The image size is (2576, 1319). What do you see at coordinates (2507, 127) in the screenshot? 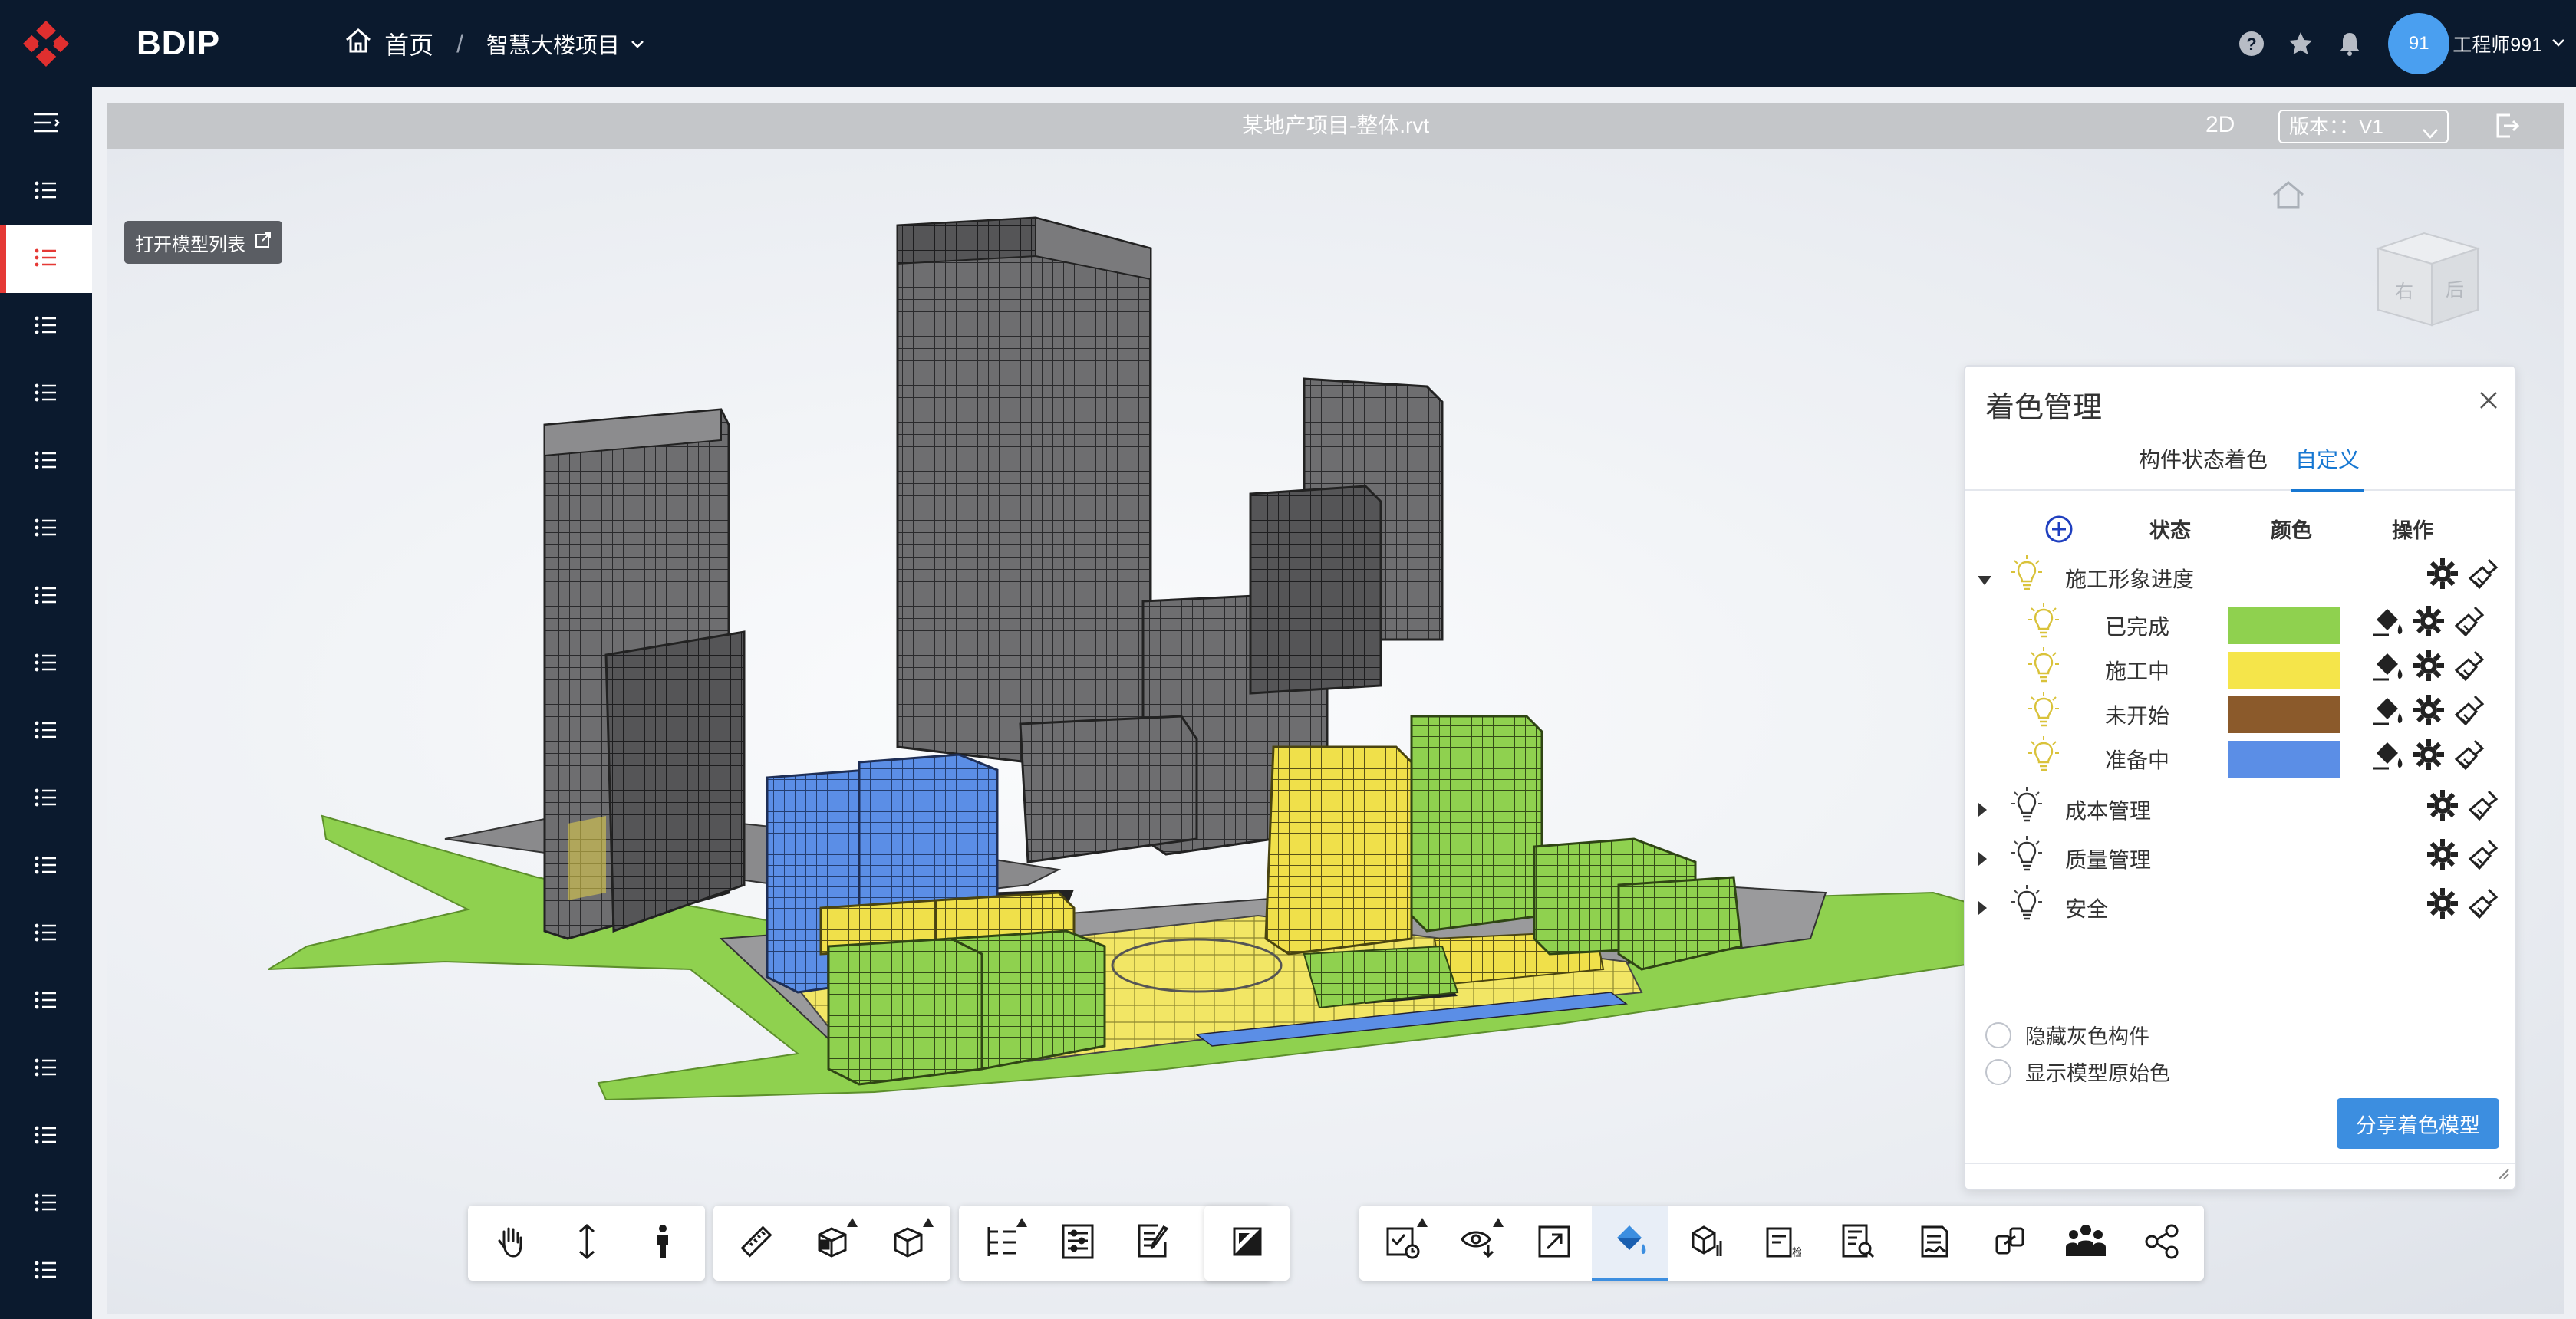
I see `exit-viewer-icon` at bounding box center [2507, 127].